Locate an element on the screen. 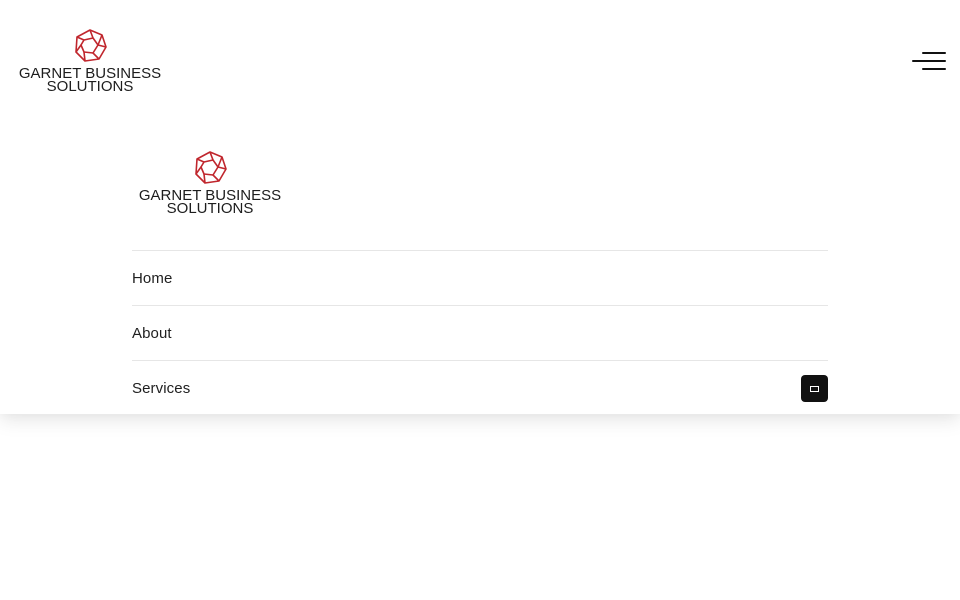 This screenshot has height=600, width=960. submenu-expand-icon is located at coordinates (814, 388).